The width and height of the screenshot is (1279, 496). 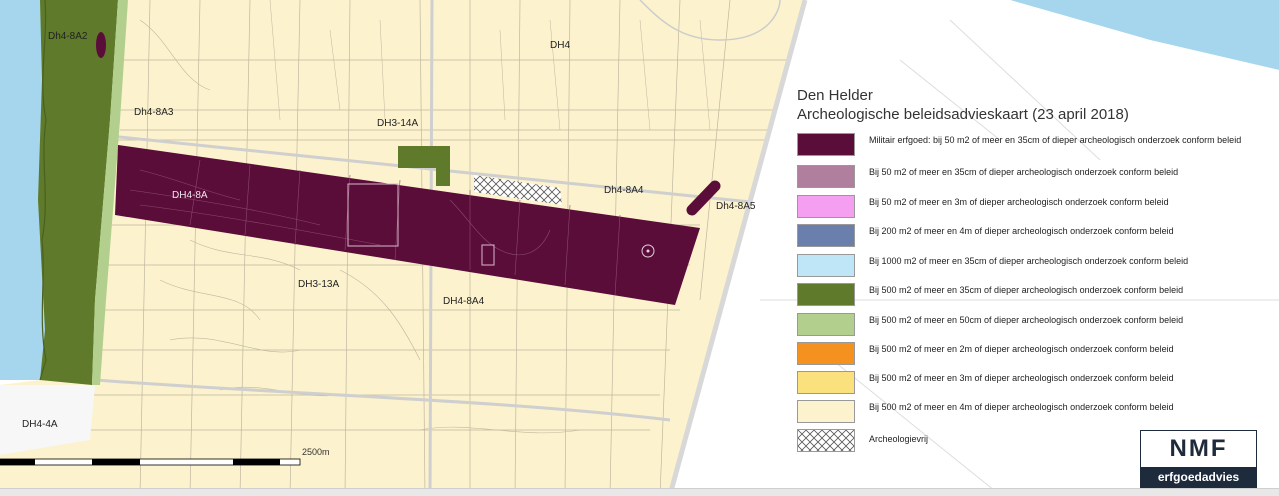 What do you see at coordinates (190, 195) in the screenshot?
I see `zone-label-dh4-8a: DH4-8A` at bounding box center [190, 195].